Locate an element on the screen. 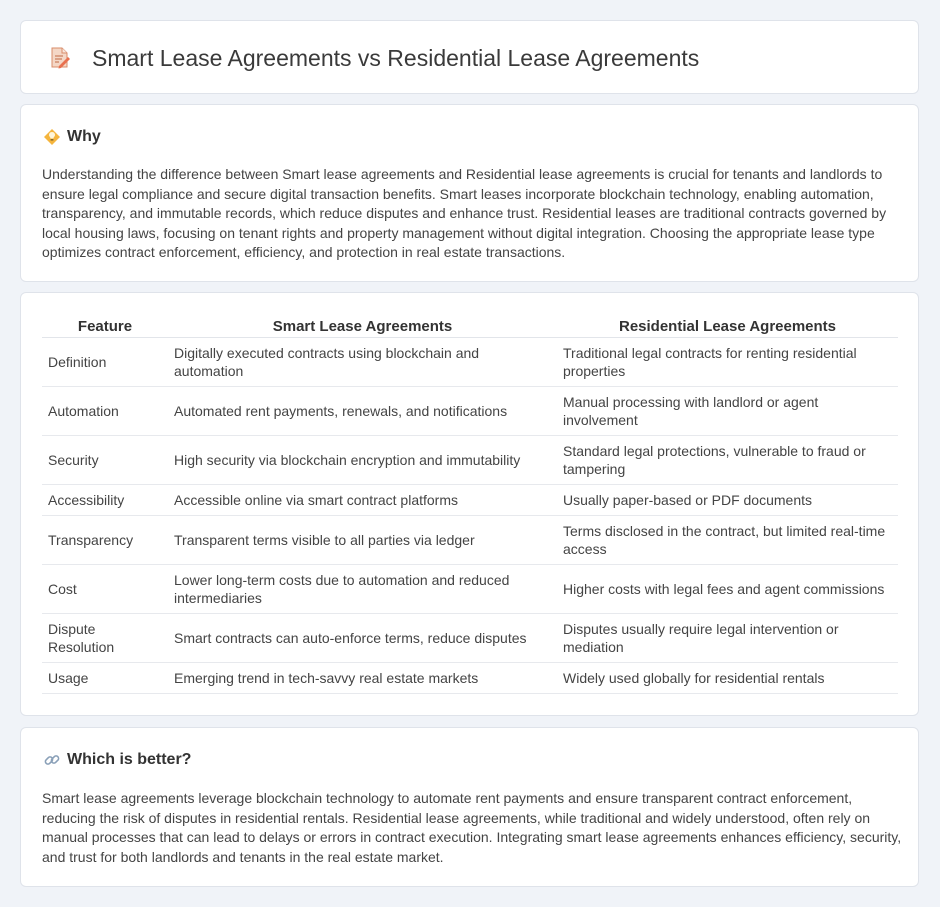 Image resolution: width=940 pixels, height=907 pixels. cell-feature: Dispute Resolution is located at coordinates (105, 638).